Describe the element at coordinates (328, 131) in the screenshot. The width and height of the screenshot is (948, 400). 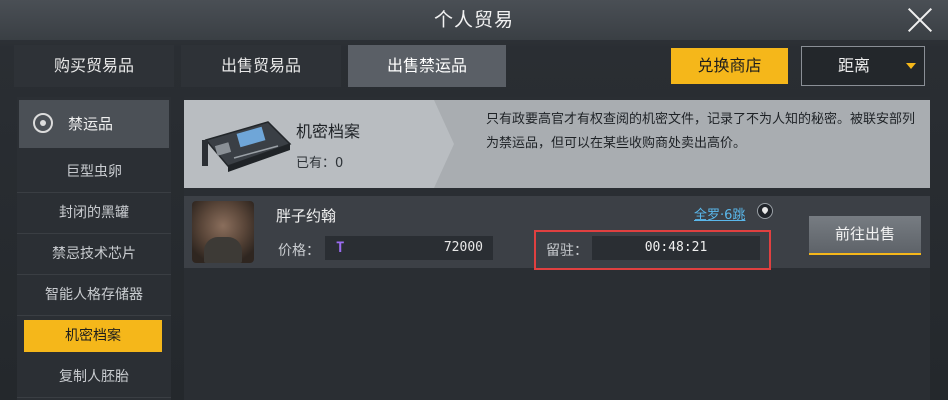
I see `item-name: 机密档案` at that location.